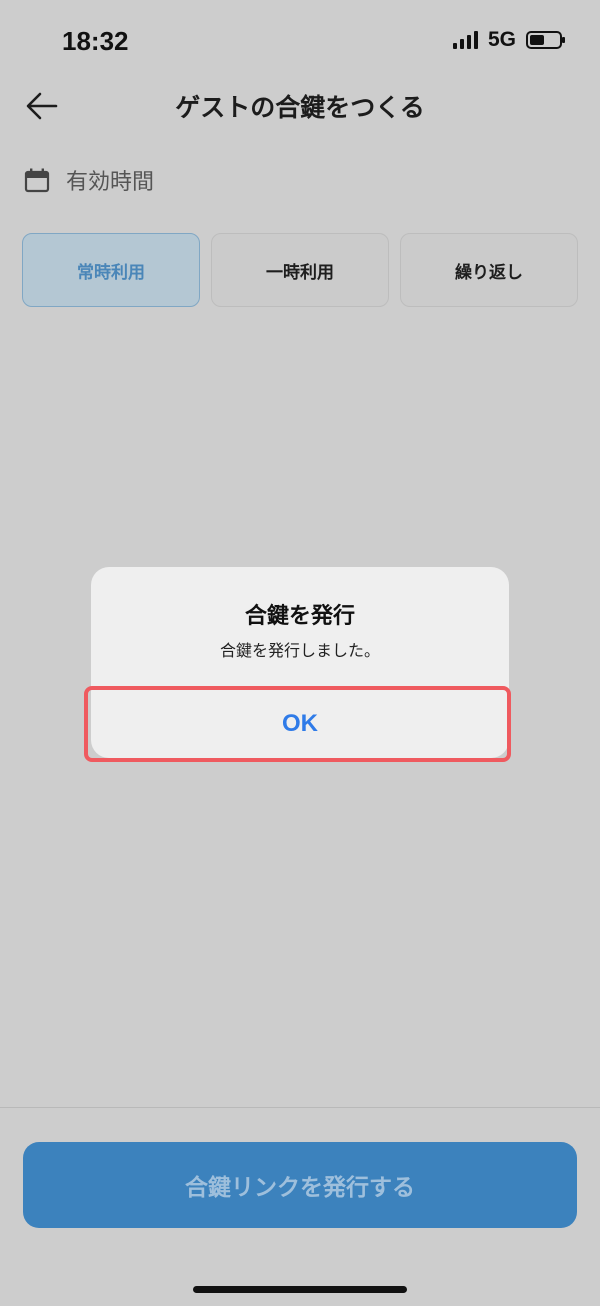 Image resolution: width=600 pixels, height=1306 pixels. I want to click on calendar-icon, so click(37, 180).